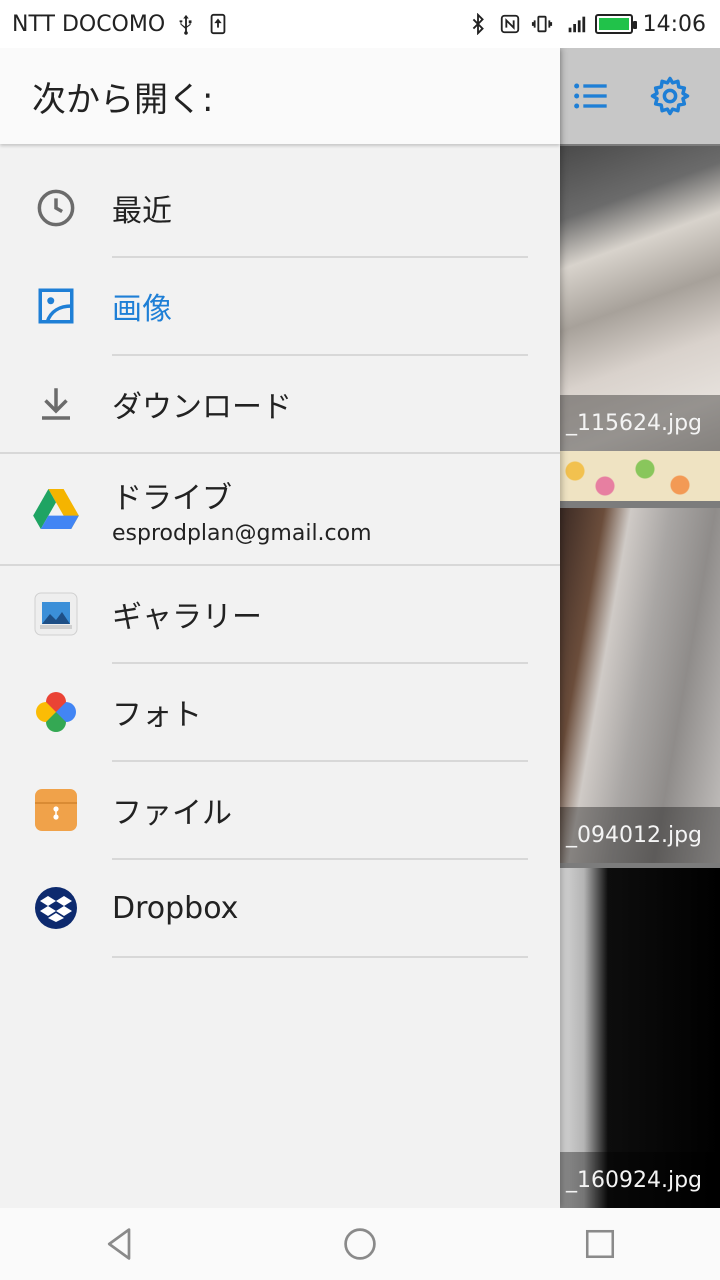 This screenshot has width=720, height=1280. What do you see at coordinates (640, 685) in the screenshot?
I see `photo-tile: _094012.jpg` at bounding box center [640, 685].